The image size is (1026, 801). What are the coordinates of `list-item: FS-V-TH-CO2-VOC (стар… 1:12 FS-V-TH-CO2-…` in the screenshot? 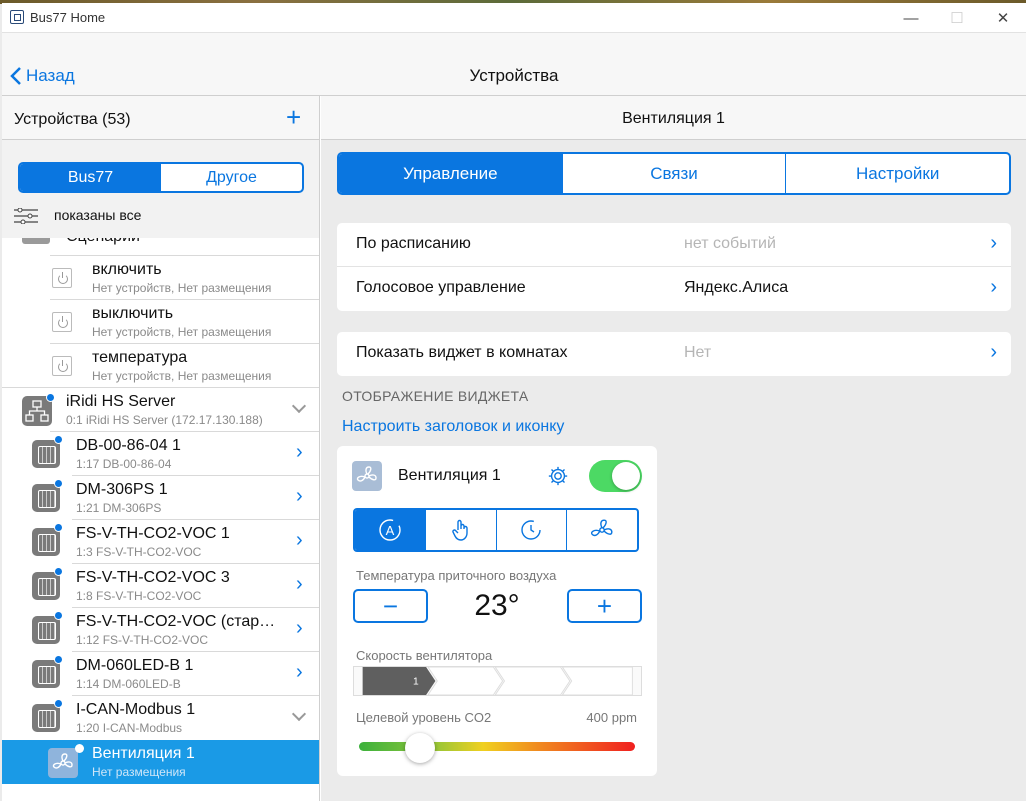 It's located at (160, 630).